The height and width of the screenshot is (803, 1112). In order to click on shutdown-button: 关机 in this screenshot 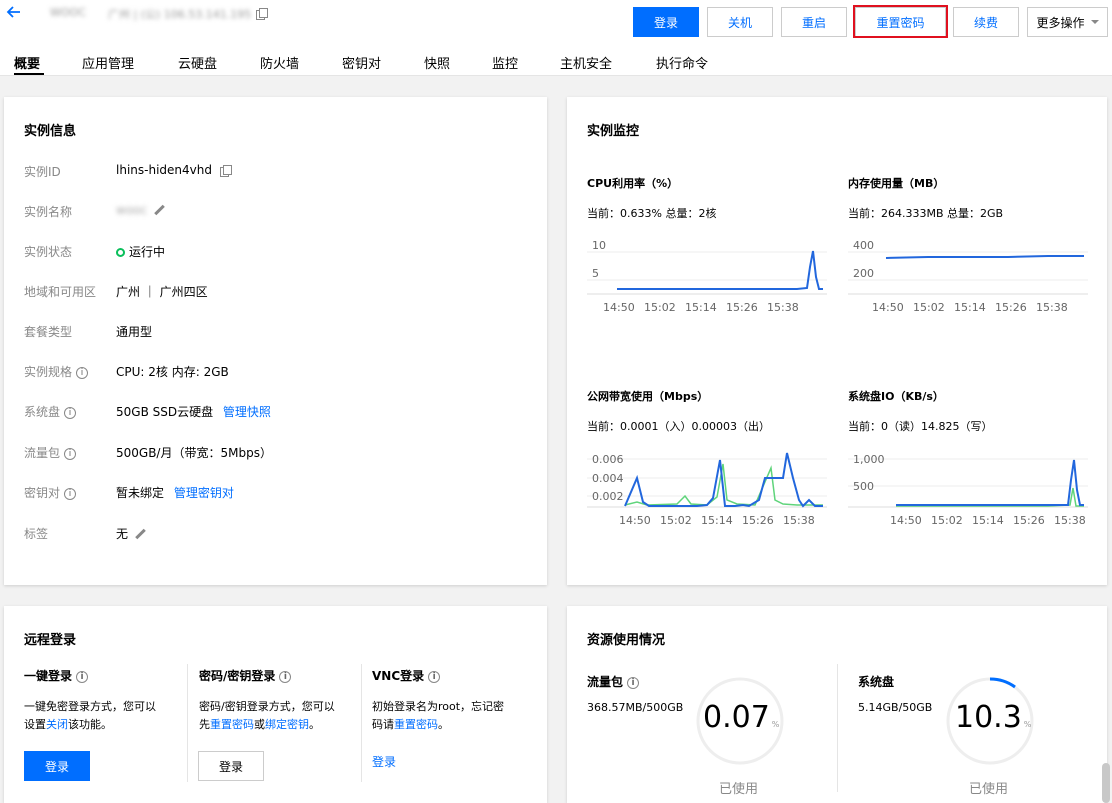, I will do `click(740, 22)`.